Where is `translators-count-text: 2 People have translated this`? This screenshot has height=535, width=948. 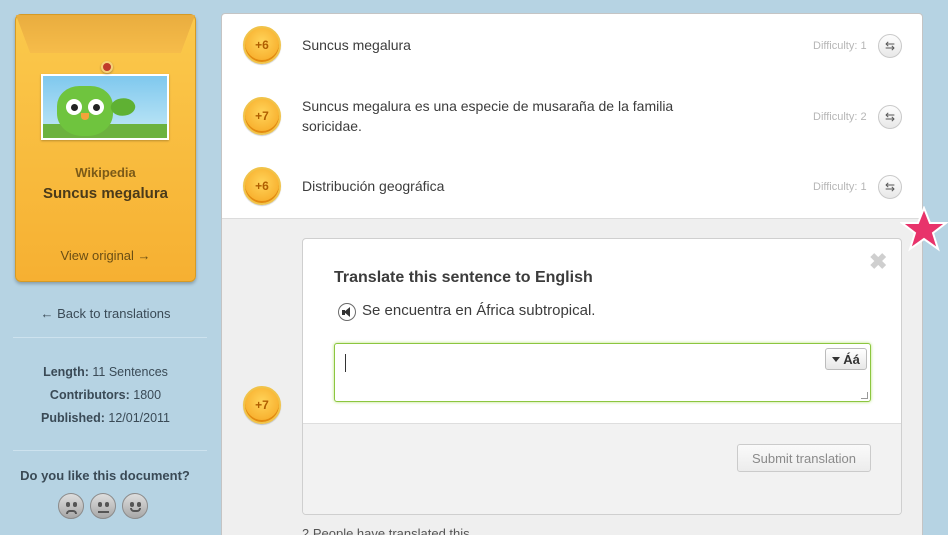 translators-count-text: 2 People have translated this is located at coordinates (386, 530).